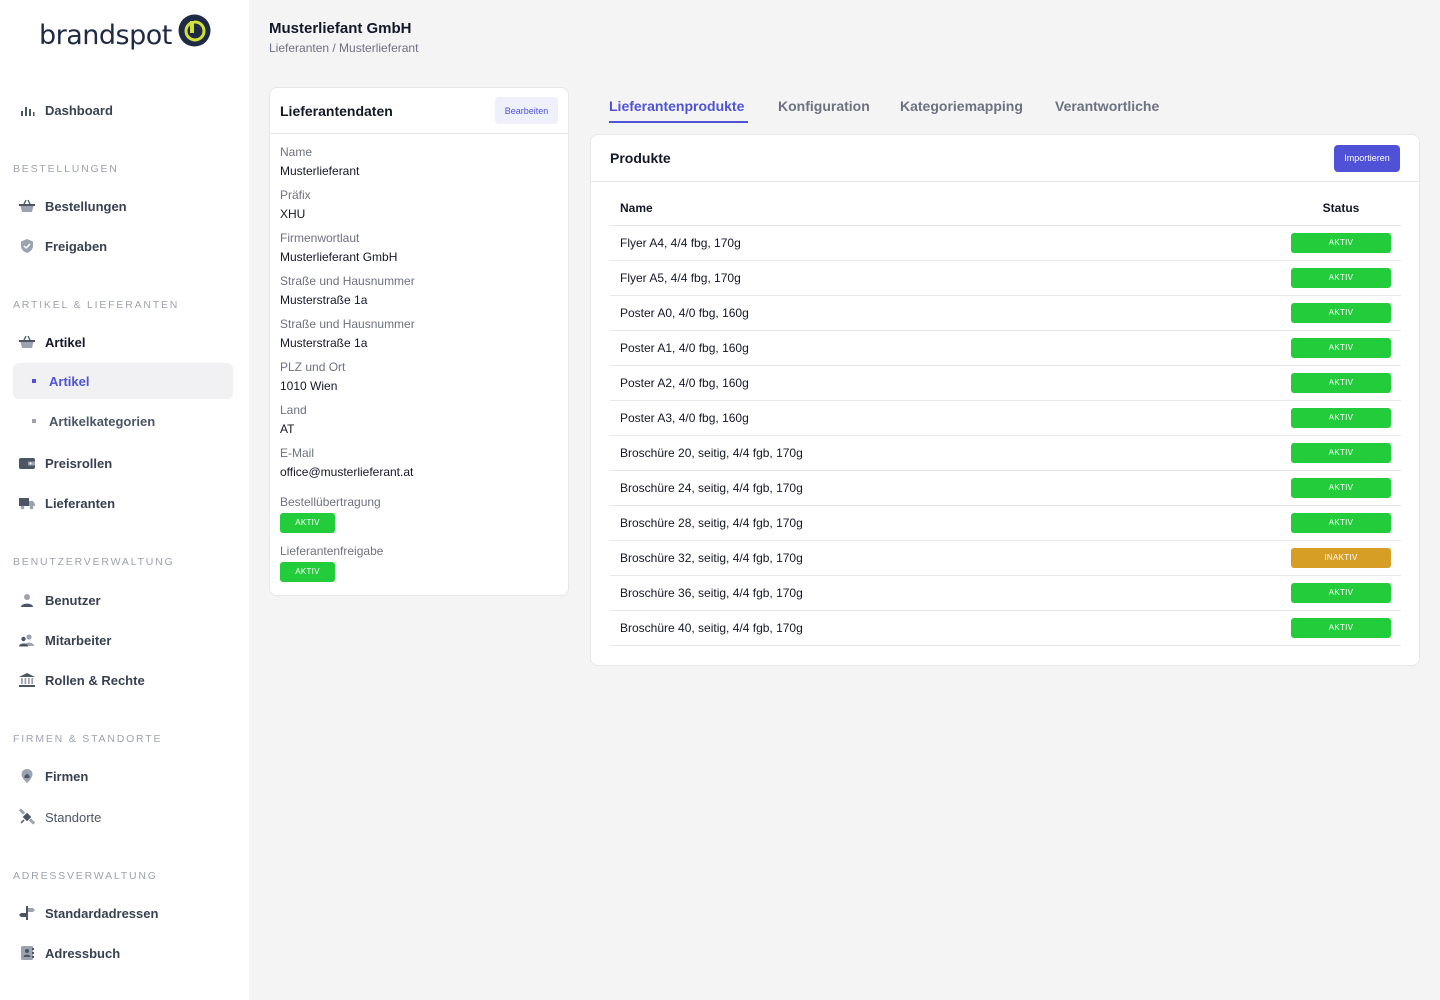  Describe the element at coordinates (123, 463) in the screenshot. I see `sidebar-item-price-roles: Preisrollen` at that location.